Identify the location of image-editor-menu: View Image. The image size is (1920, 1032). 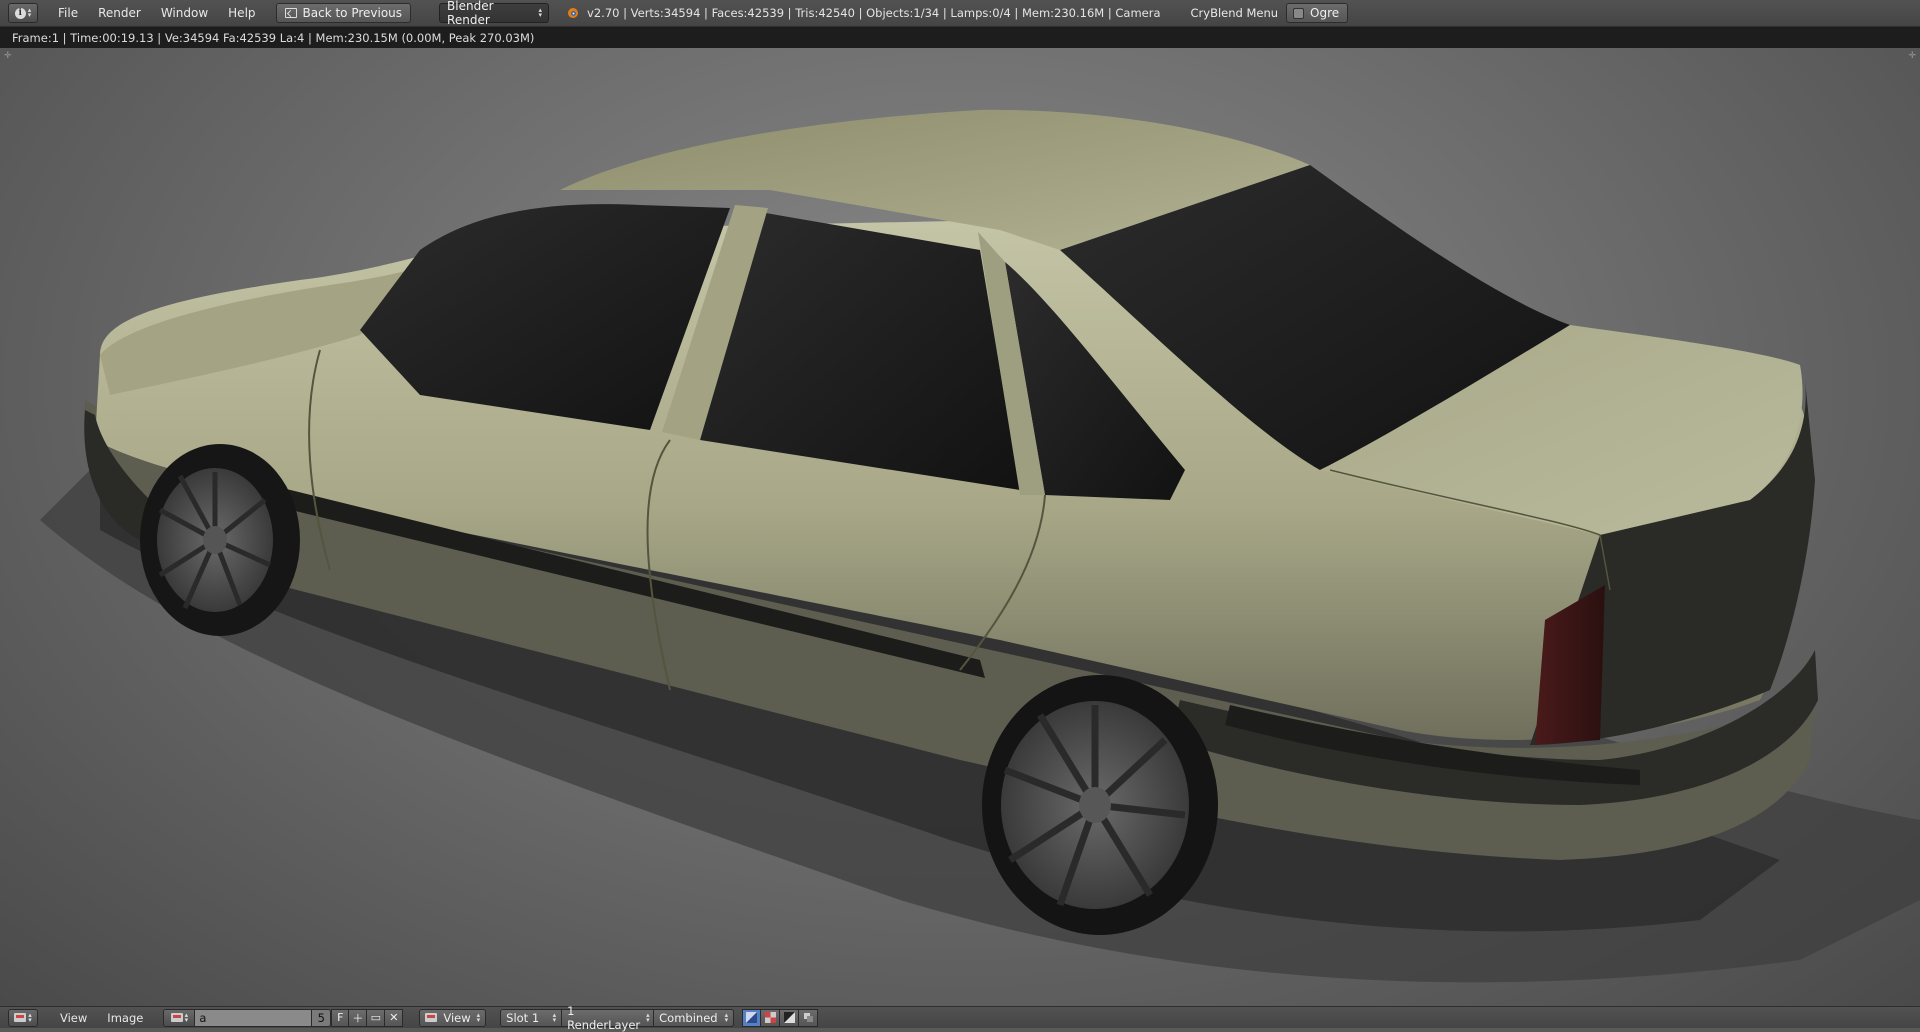
(101, 1018).